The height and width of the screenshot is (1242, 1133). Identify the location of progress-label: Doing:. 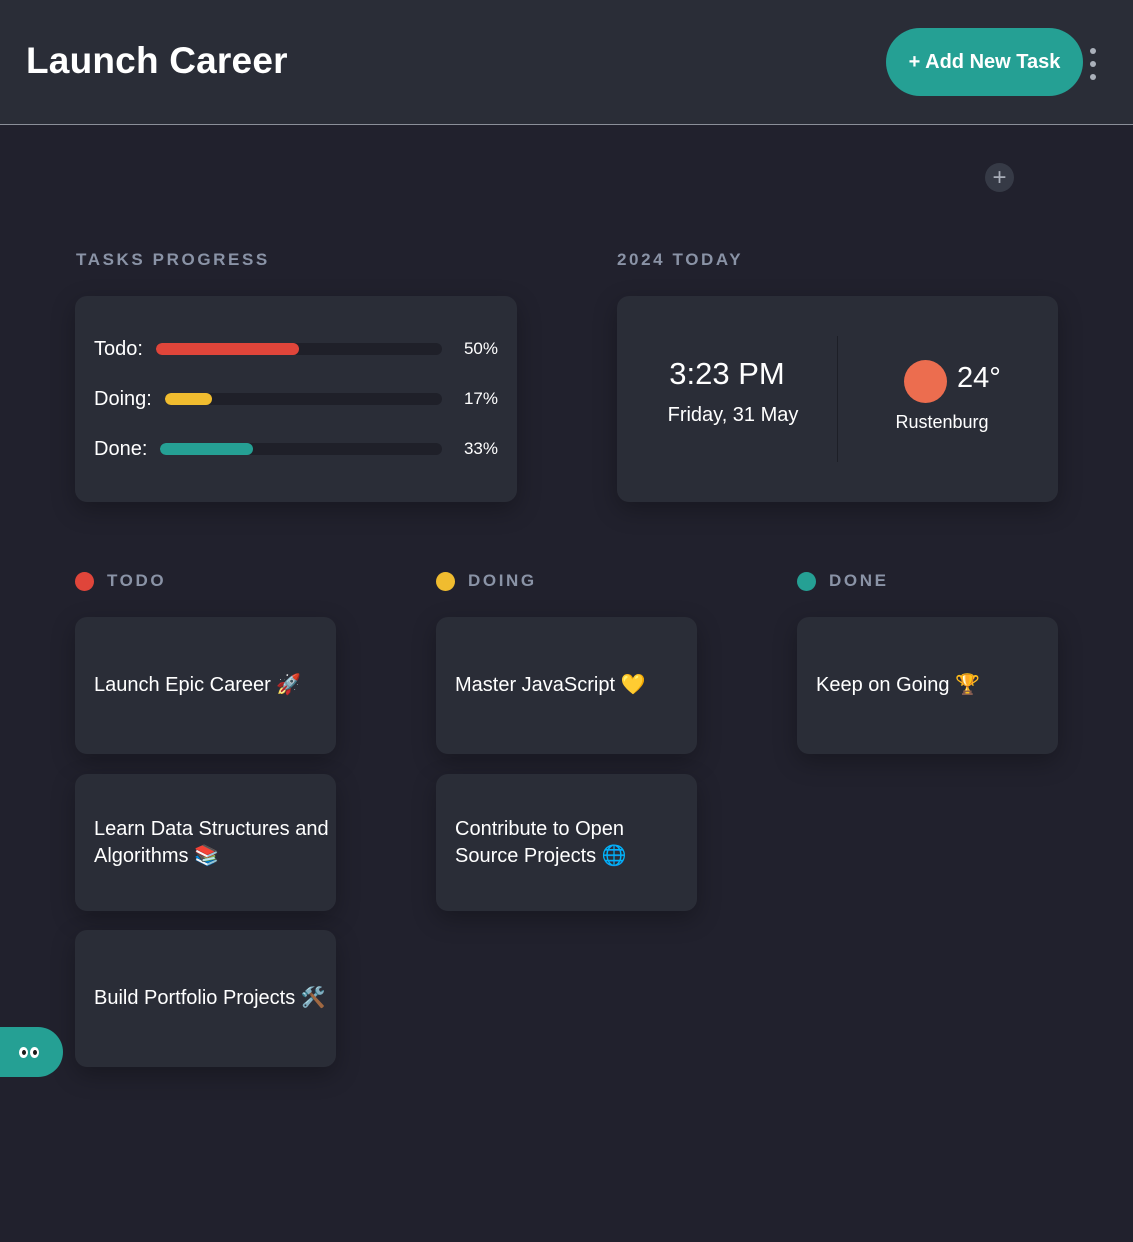
(123, 398).